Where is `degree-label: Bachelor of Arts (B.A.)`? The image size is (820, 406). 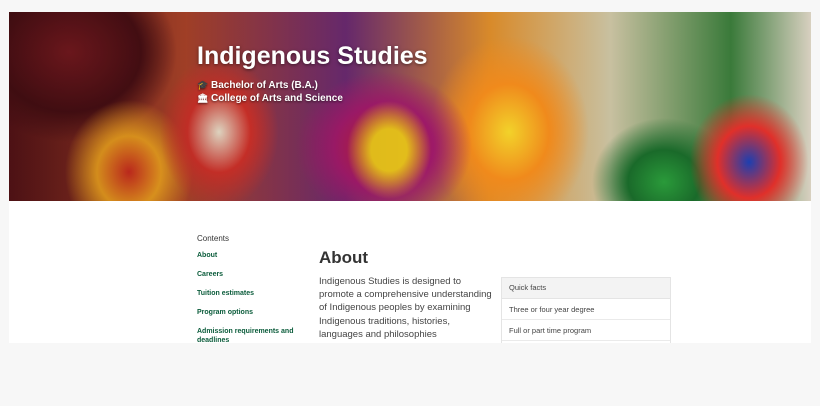 degree-label: Bachelor of Arts (B.A.) is located at coordinates (264, 85).